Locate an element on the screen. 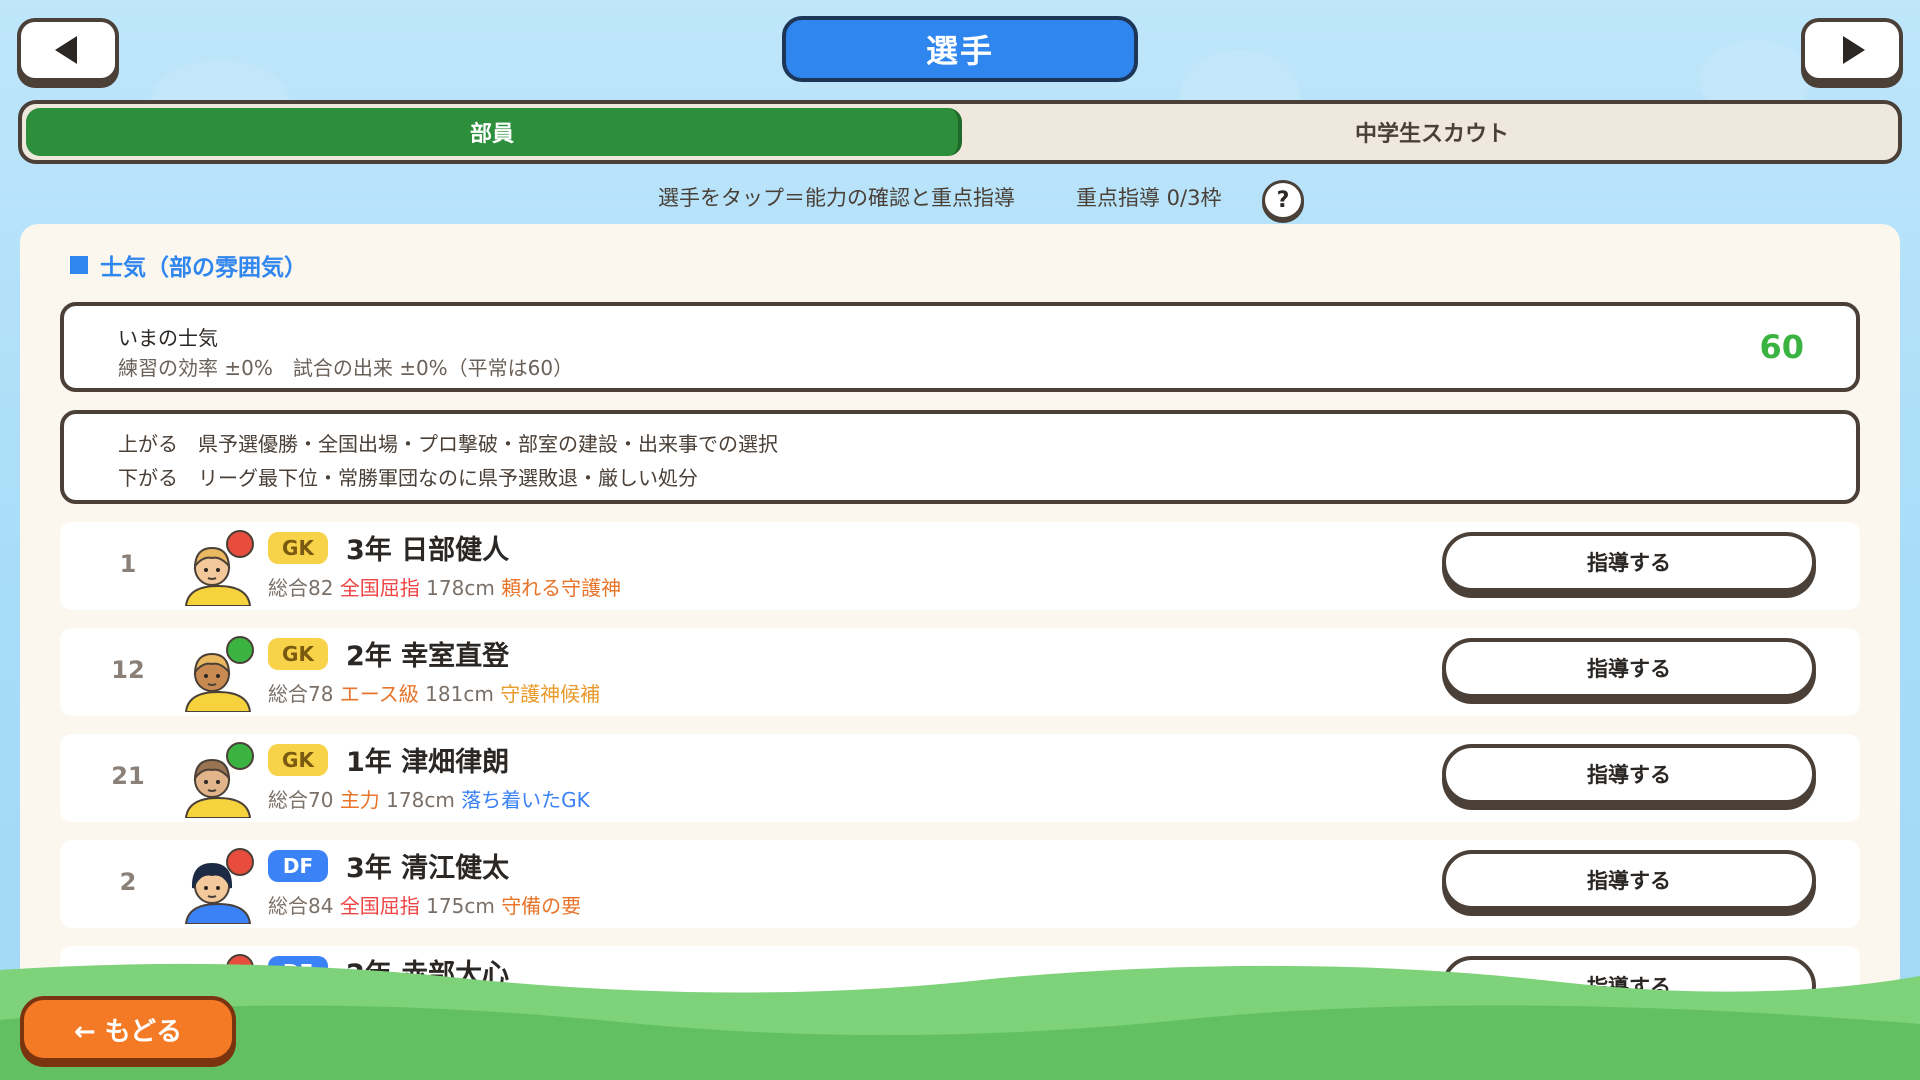 Image resolution: width=1920 pixels, height=1080 pixels. morale-rule-up: 上がる 県予選優勝・全国出場・プロ撃破・部室の建設・出来事での選択 is located at coordinates (448, 444).